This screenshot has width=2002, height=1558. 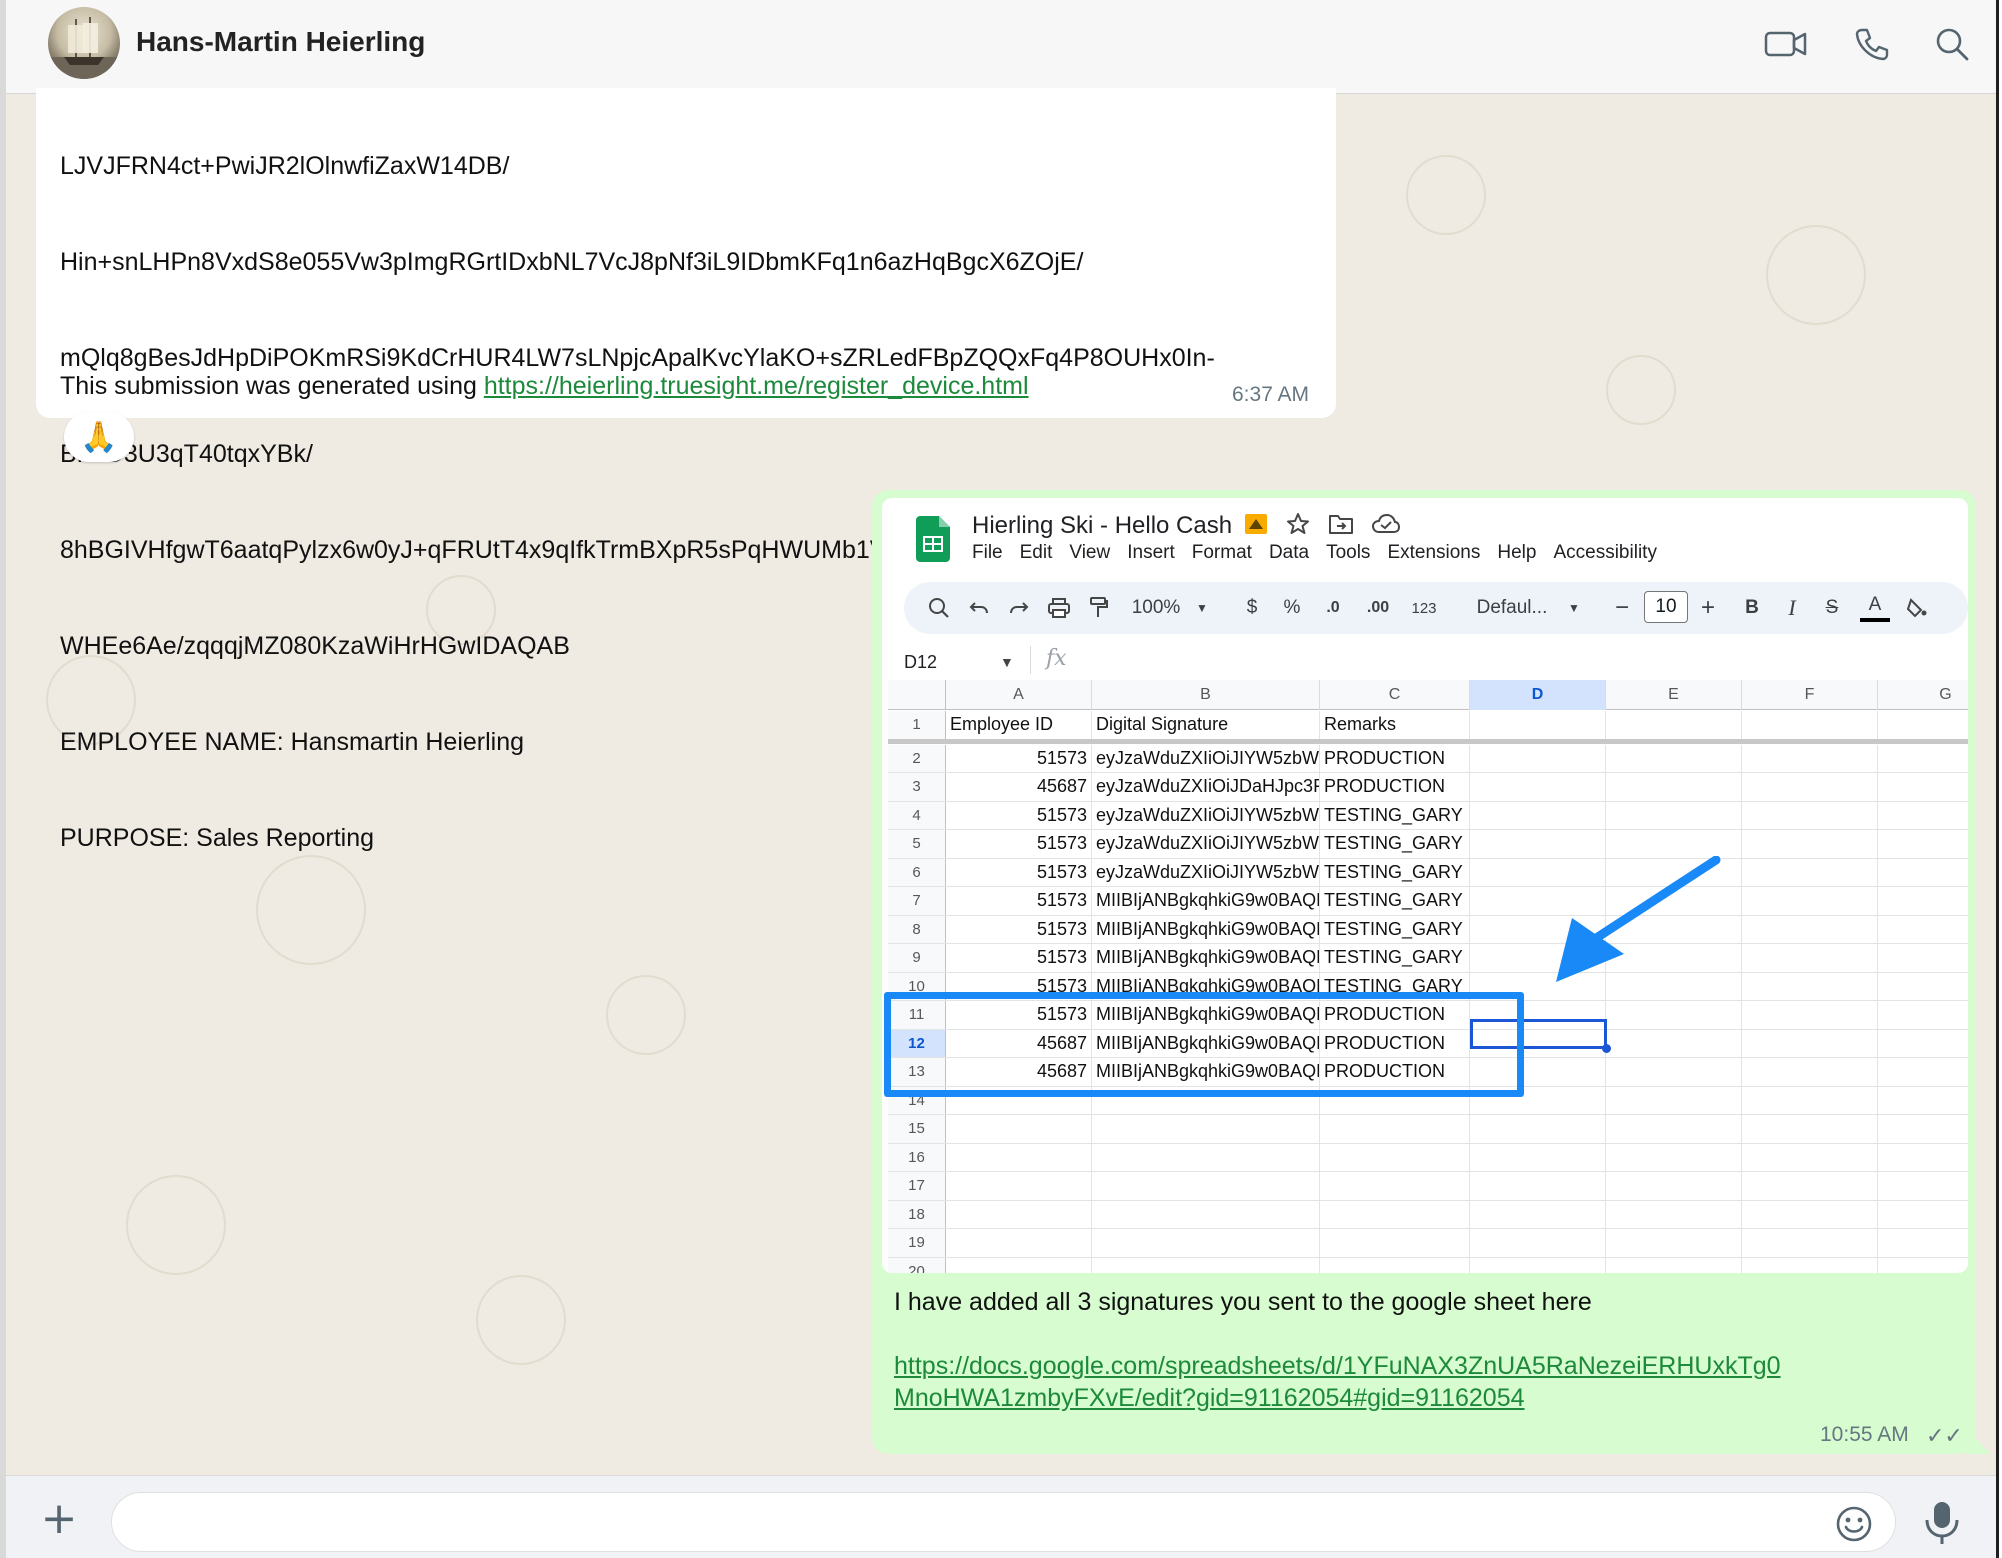 What do you see at coordinates (1003, 1522) in the screenshot?
I see `message-input` at bounding box center [1003, 1522].